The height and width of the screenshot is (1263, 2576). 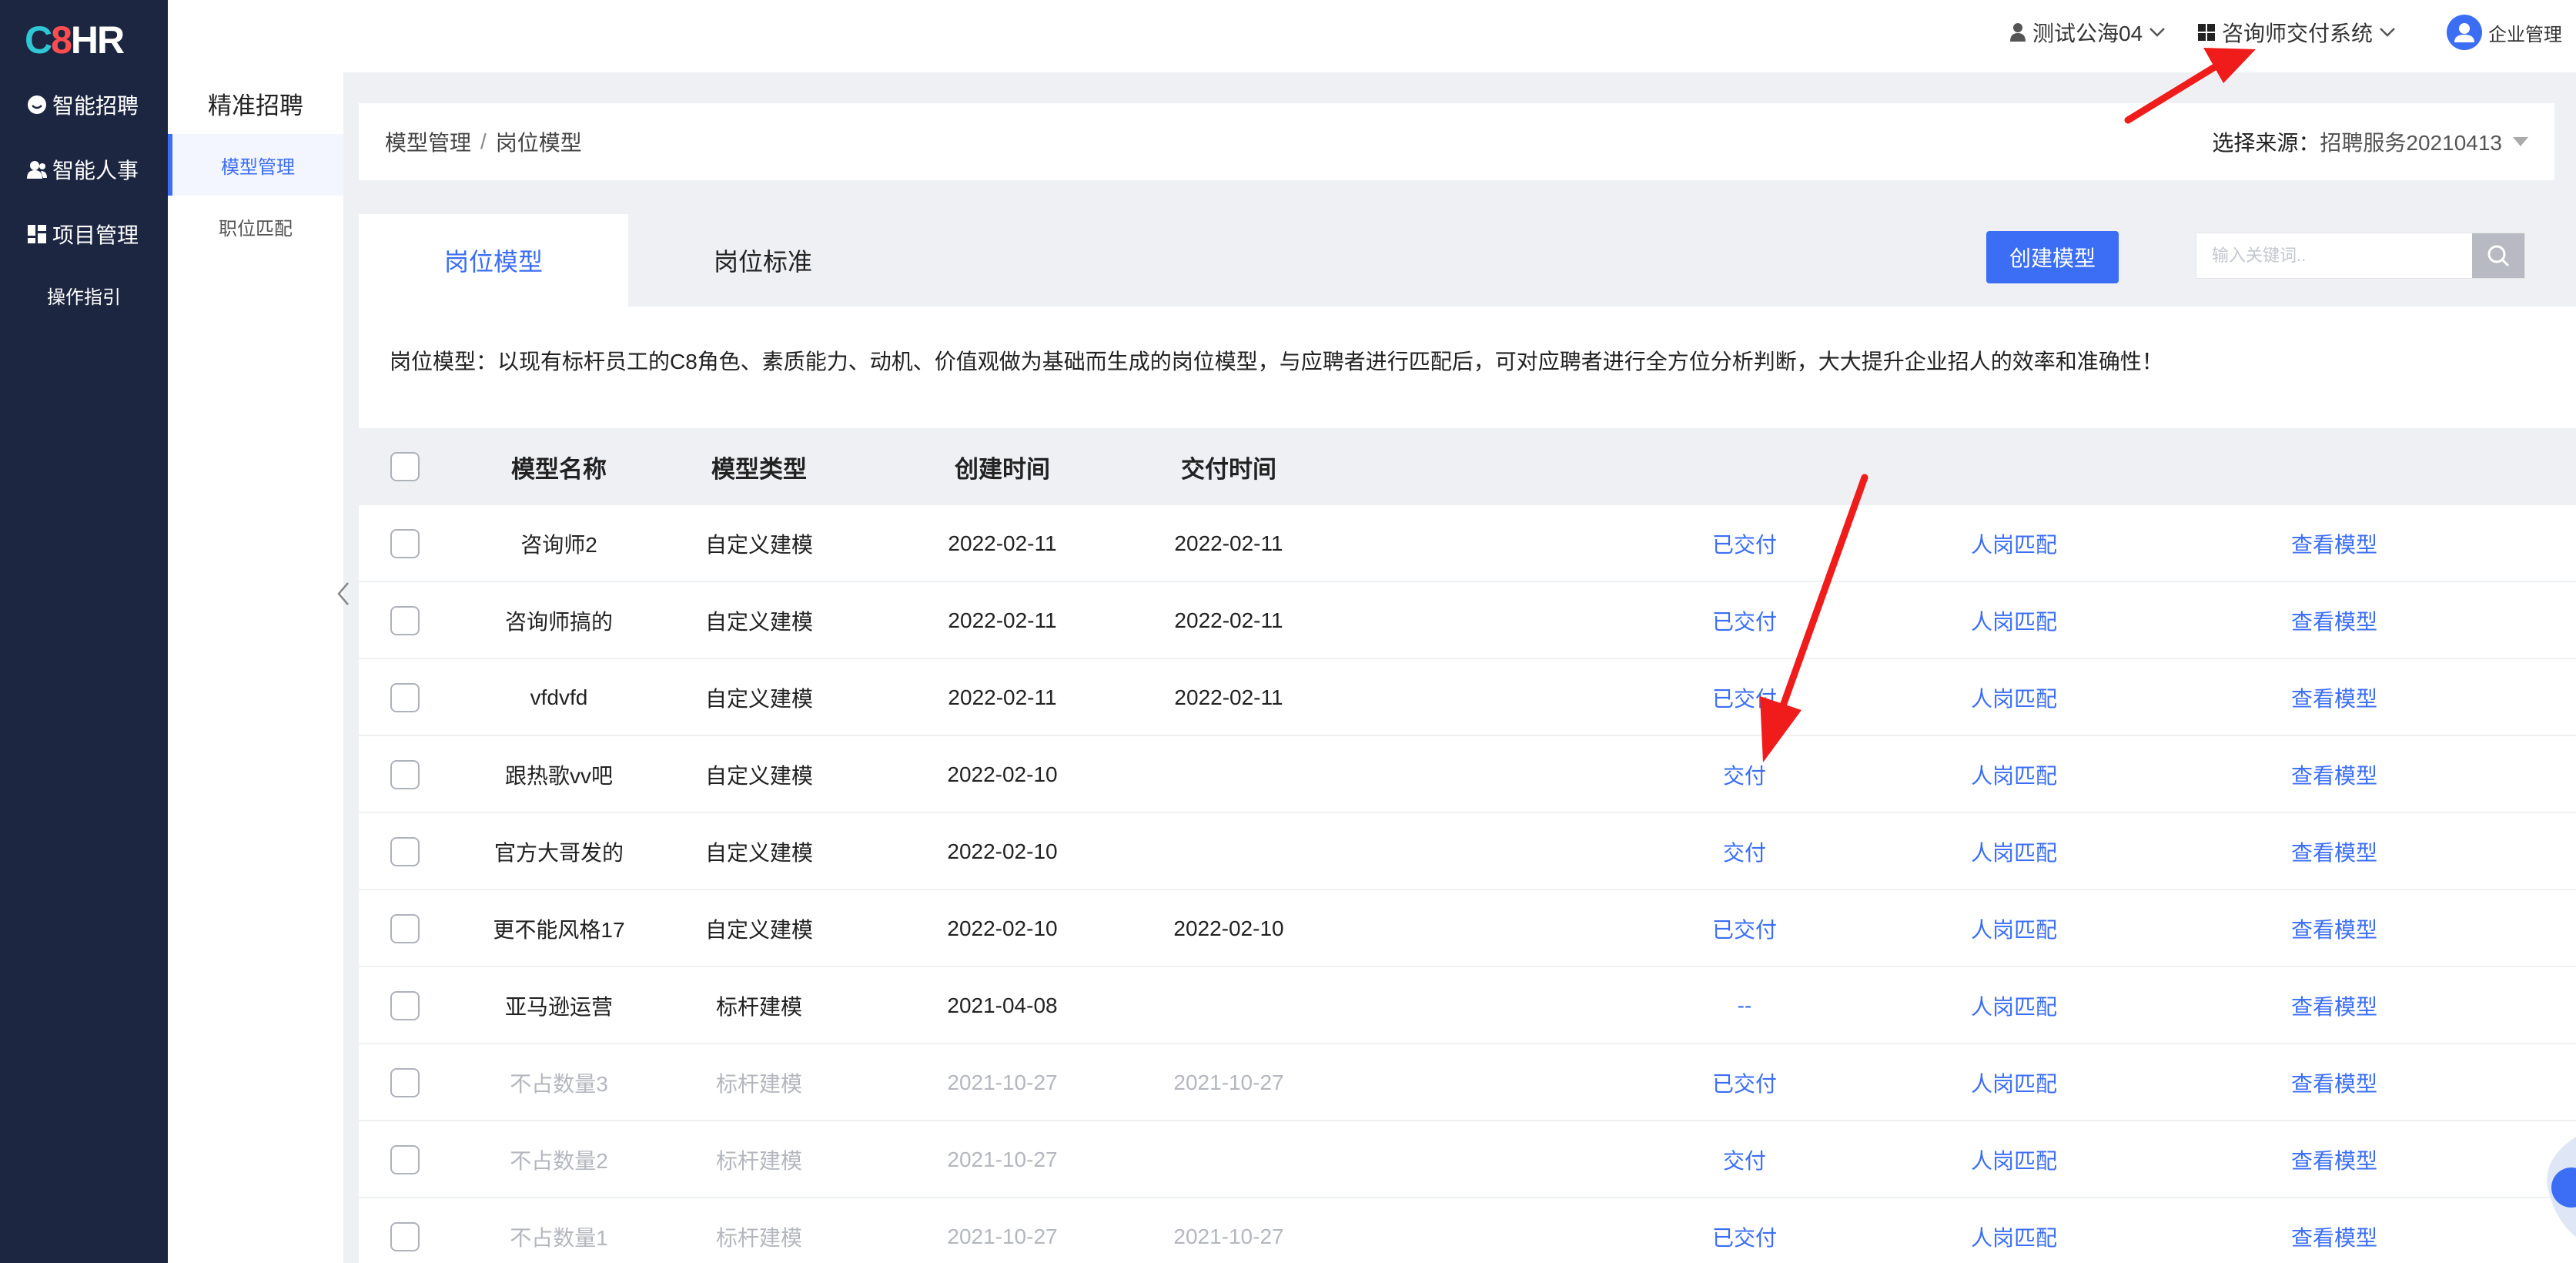 What do you see at coordinates (37, 234) in the screenshot?
I see `grid-icon` at bounding box center [37, 234].